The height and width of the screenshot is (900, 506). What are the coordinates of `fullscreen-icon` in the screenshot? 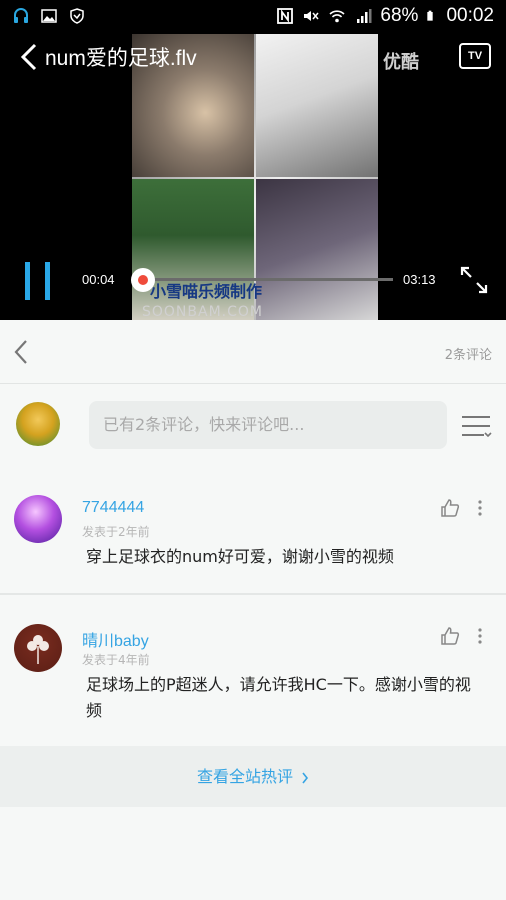 It's located at (474, 280).